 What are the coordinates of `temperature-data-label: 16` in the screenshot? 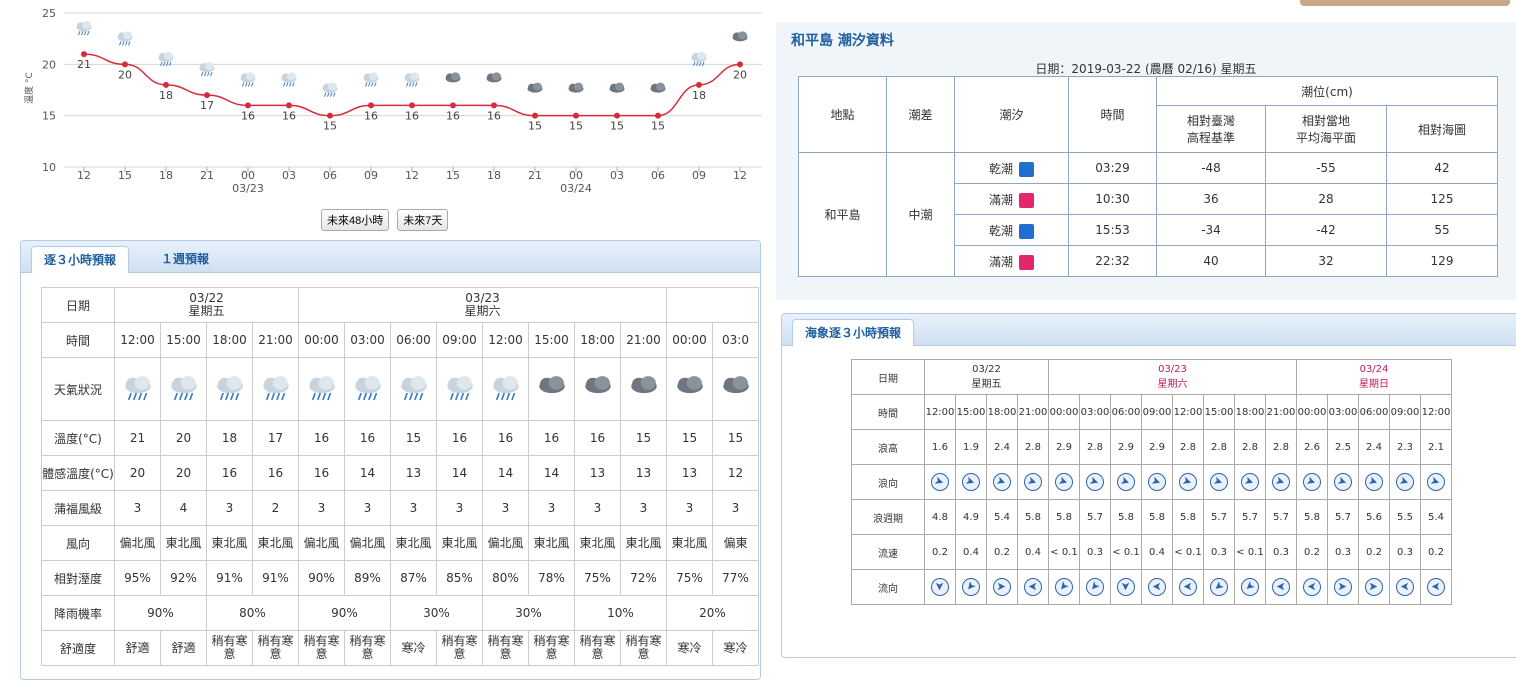 It's located at (453, 115).